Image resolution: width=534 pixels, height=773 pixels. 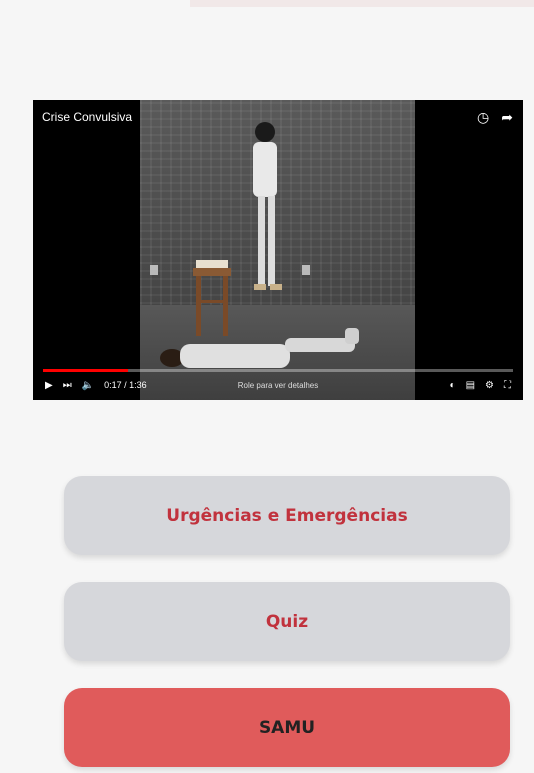 I want to click on urgencias-emergencias-button: Urgências e Emergências, so click(x=287, y=515).